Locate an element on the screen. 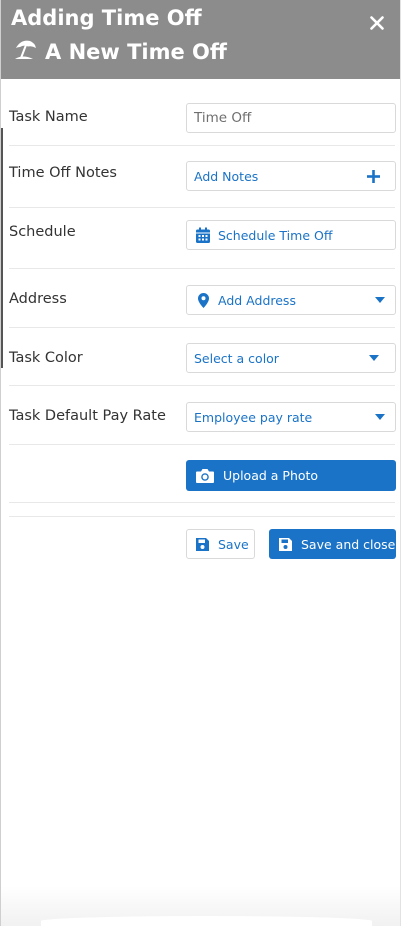  task-color-value: Select a color is located at coordinates (236, 358).